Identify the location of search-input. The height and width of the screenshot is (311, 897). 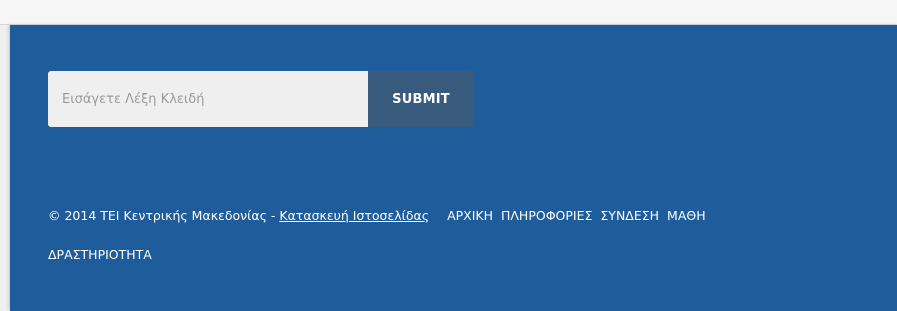
(208, 99).